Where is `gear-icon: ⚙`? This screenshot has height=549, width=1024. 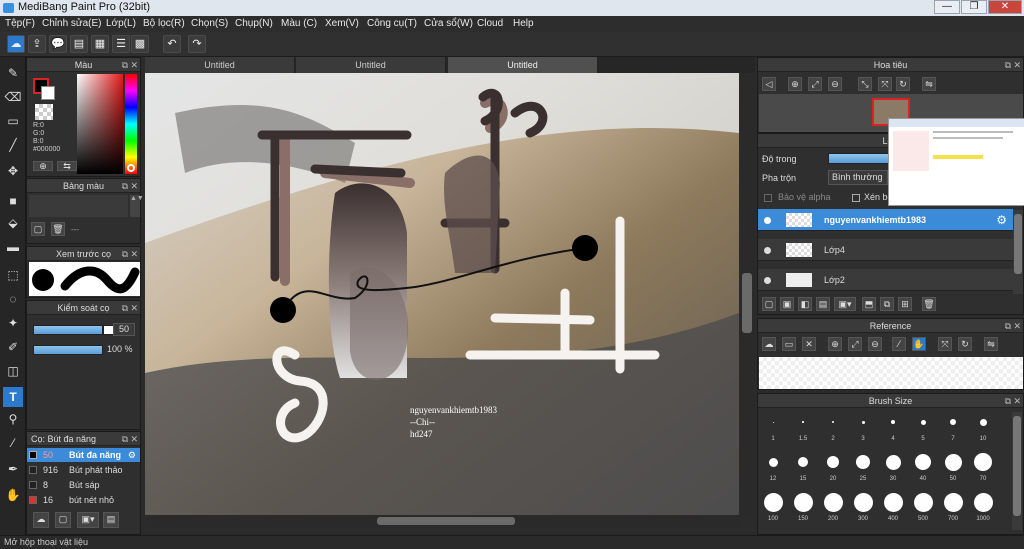
gear-icon: ⚙ is located at coordinates (132, 455).